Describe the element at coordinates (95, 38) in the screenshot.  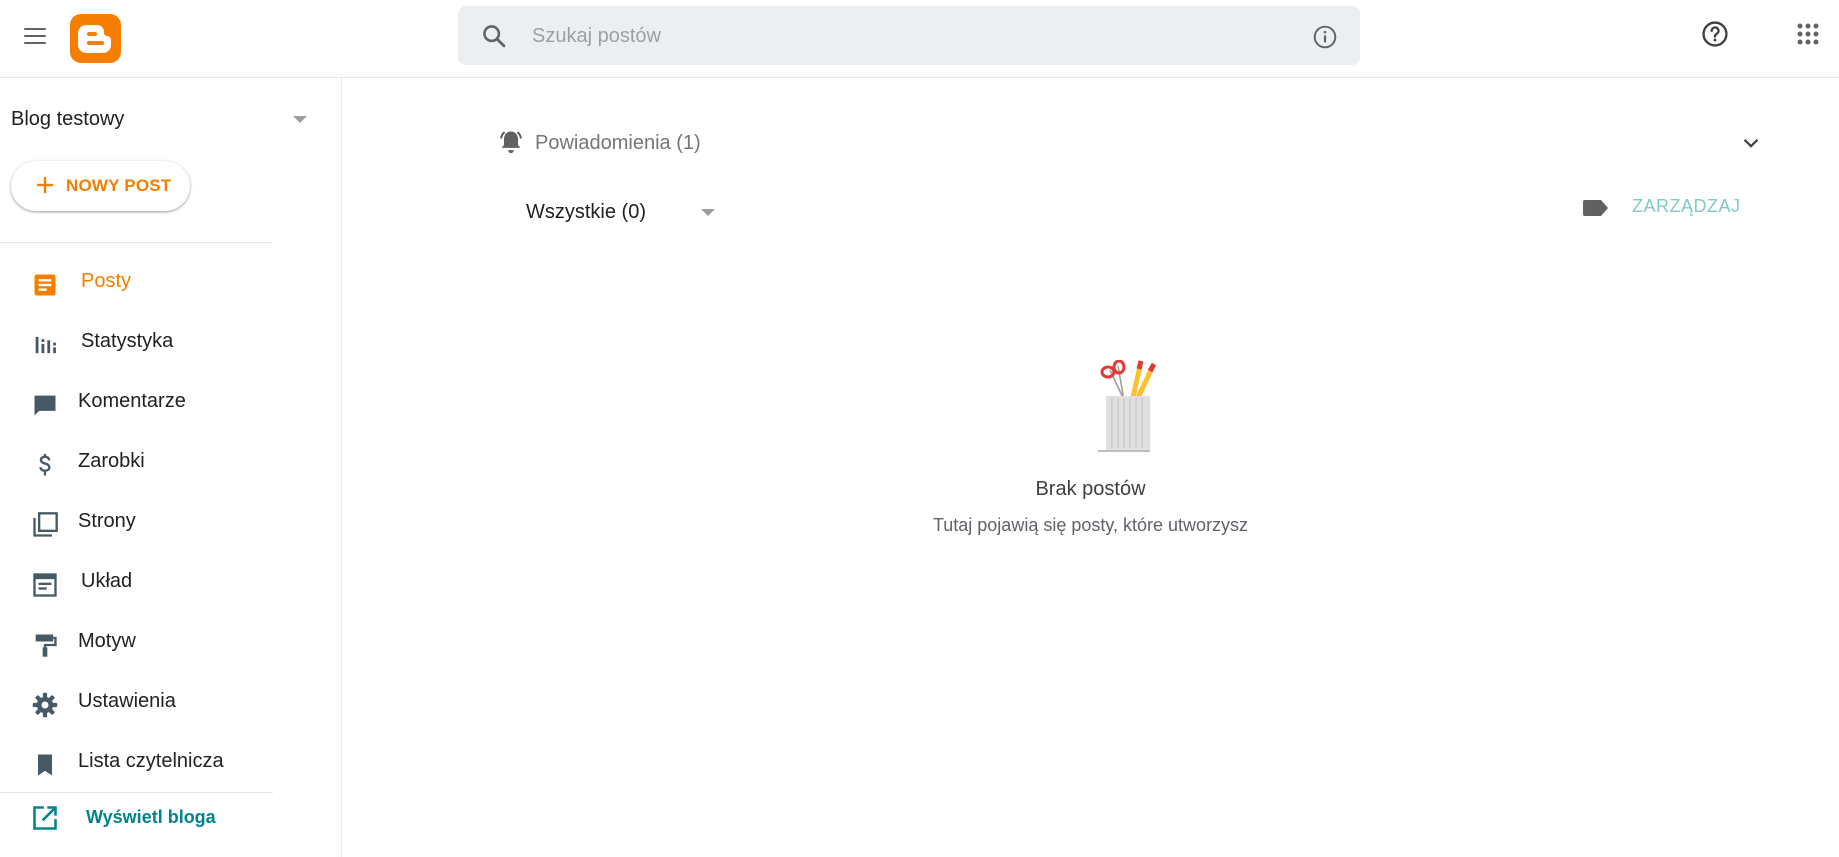
I see `blogger-logo` at that location.